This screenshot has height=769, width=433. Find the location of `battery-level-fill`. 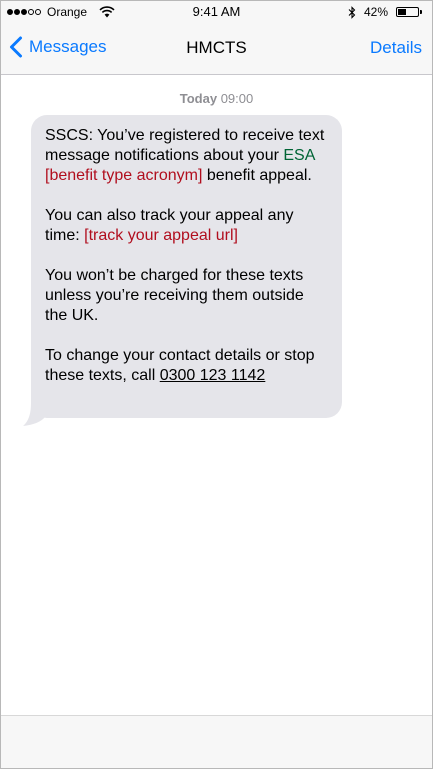

battery-level-fill is located at coordinates (402, 12).